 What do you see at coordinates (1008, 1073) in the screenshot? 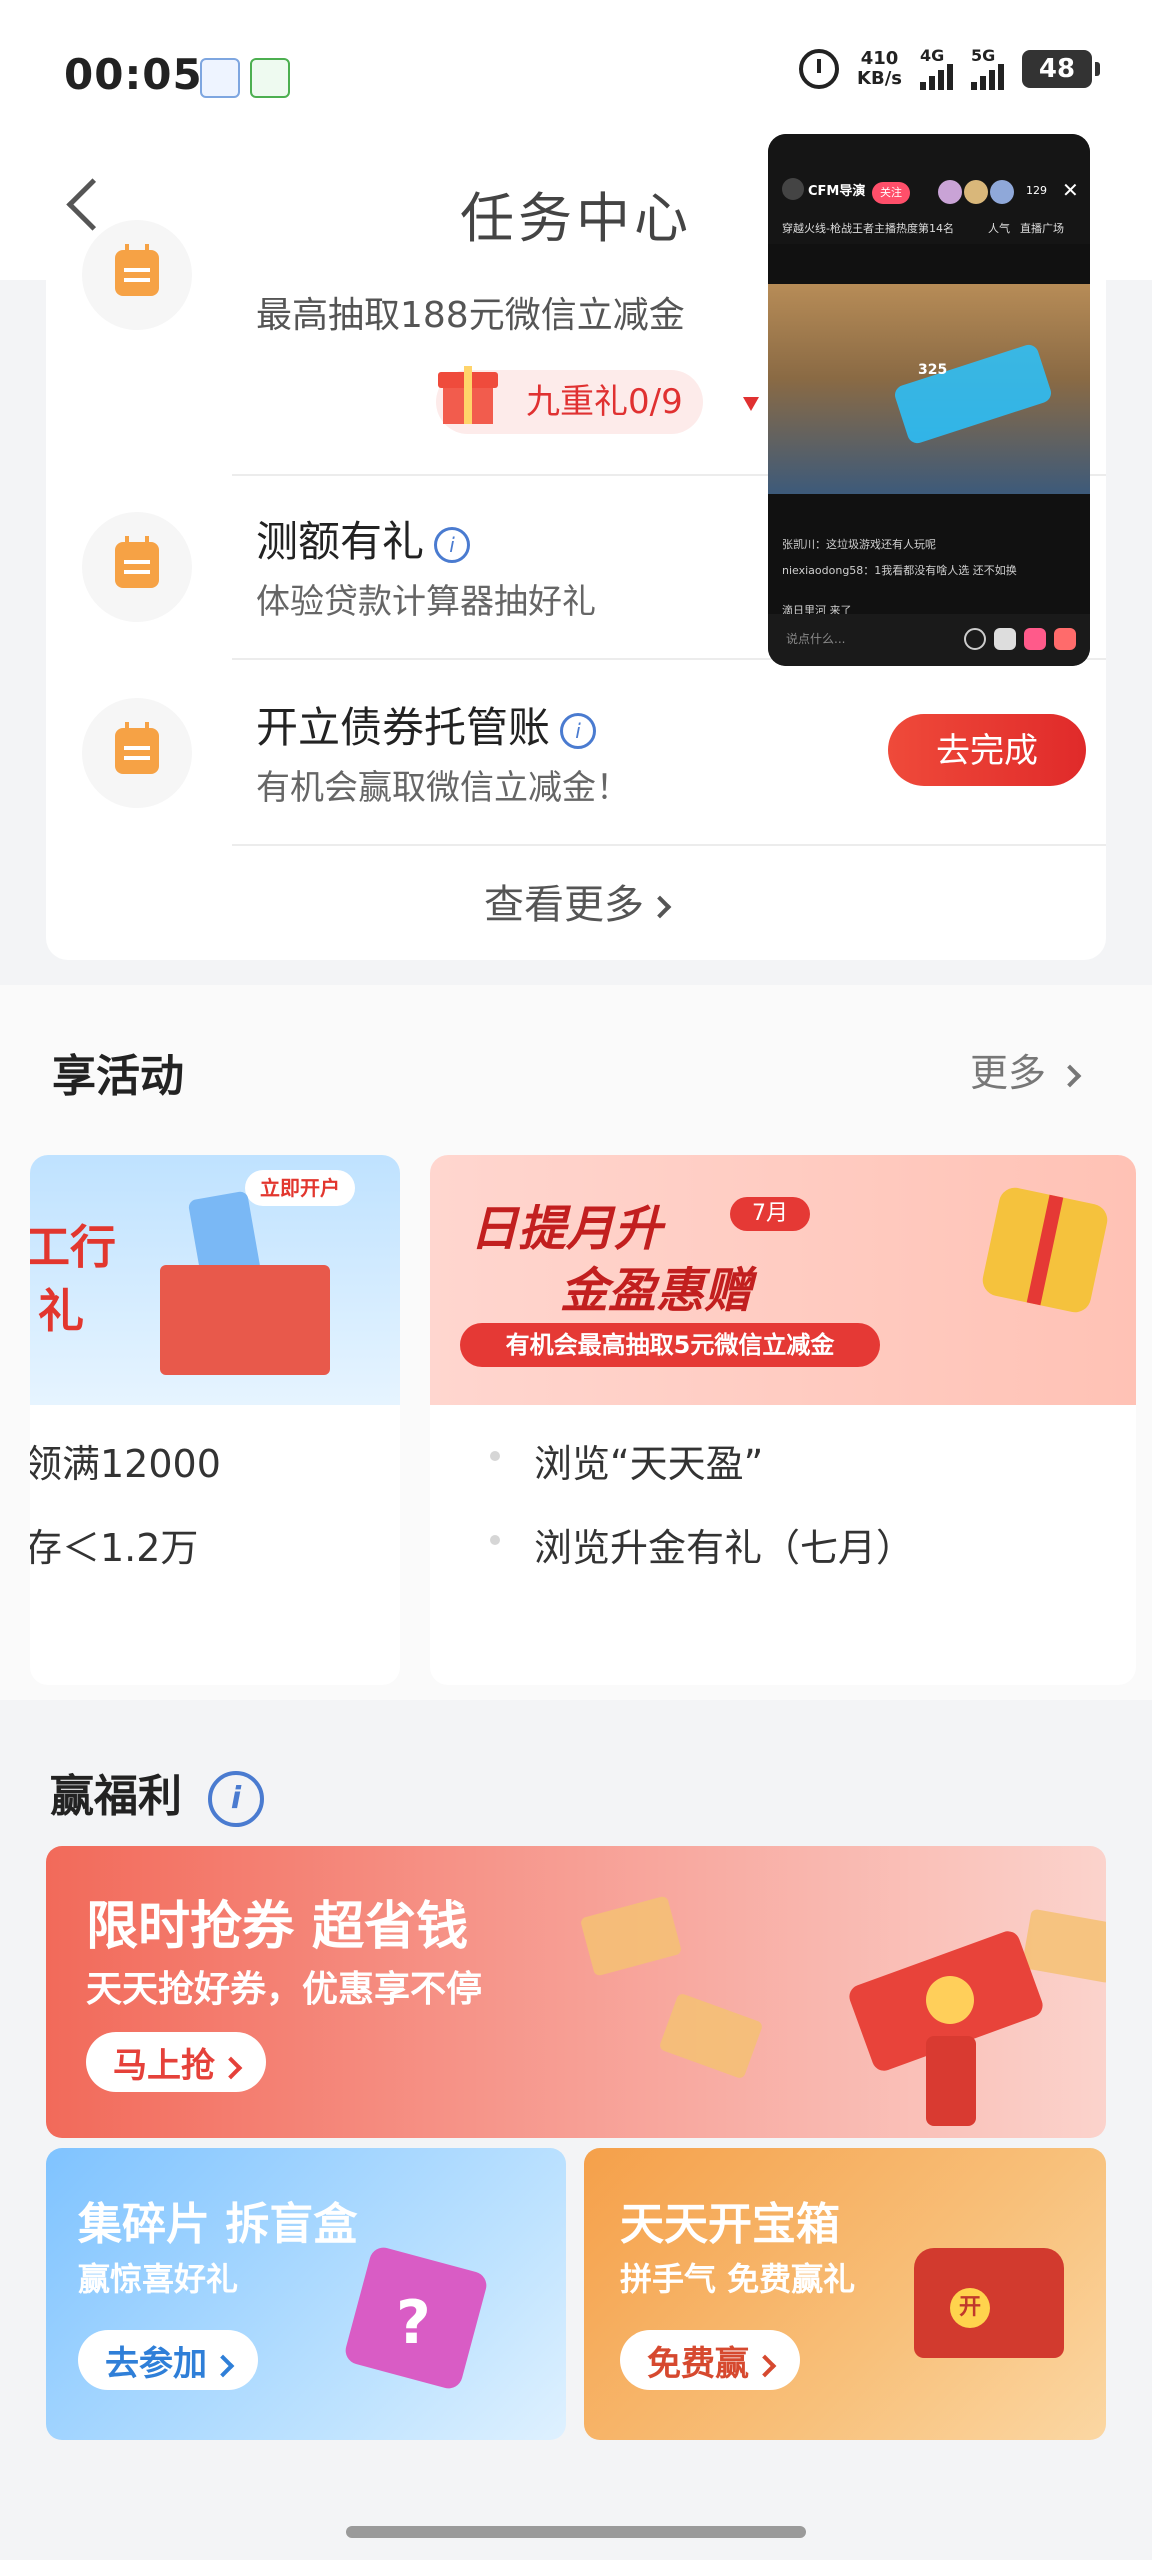
I see `activities-more-label: 更多` at bounding box center [1008, 1073].